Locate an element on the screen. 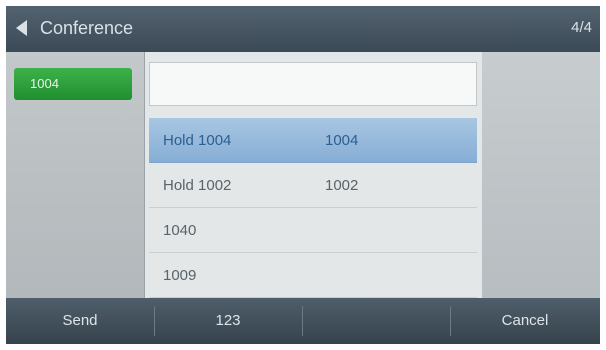 This screenshot has height=350, width=606. search-input is located at coordinates (313, 84).